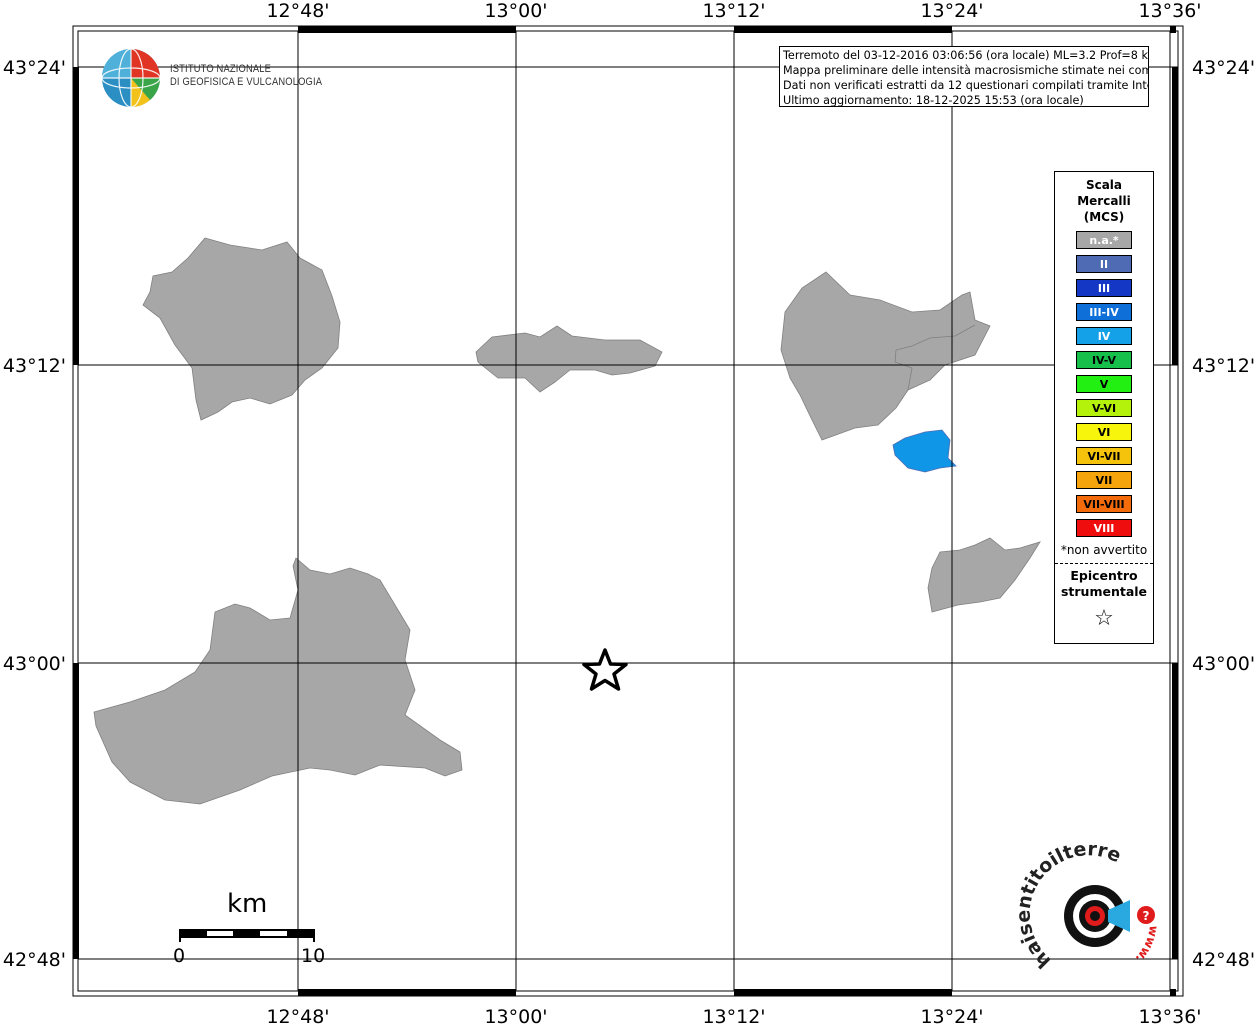  I want to click on epicenter-star, so click(605, 669).